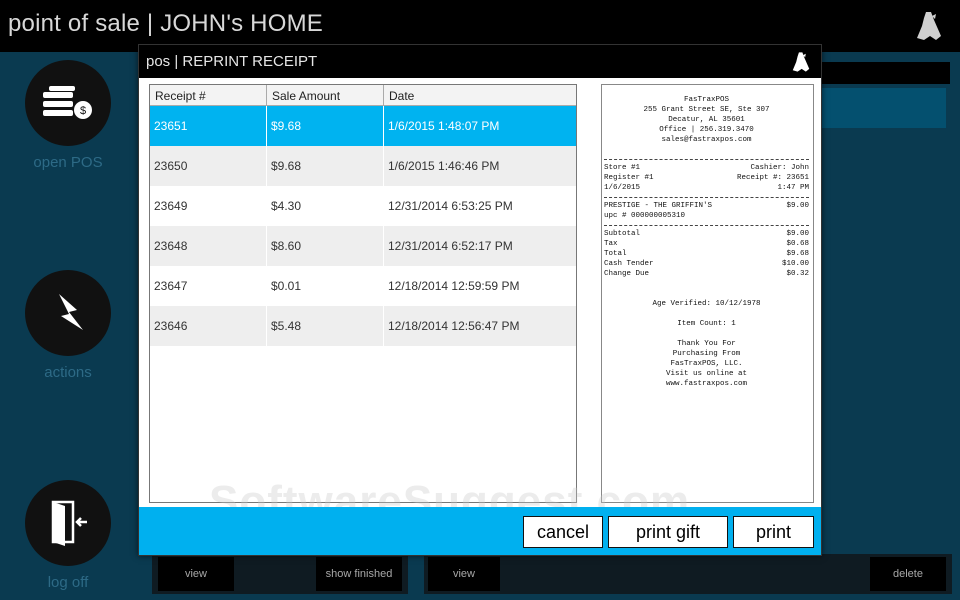 Image resolution: width=960 pixels, height=600 pixels. Describe the element at coordinates (645, 216) in the screenshot. I see `receipt-item-upc: upc # 000000005310` at that location.